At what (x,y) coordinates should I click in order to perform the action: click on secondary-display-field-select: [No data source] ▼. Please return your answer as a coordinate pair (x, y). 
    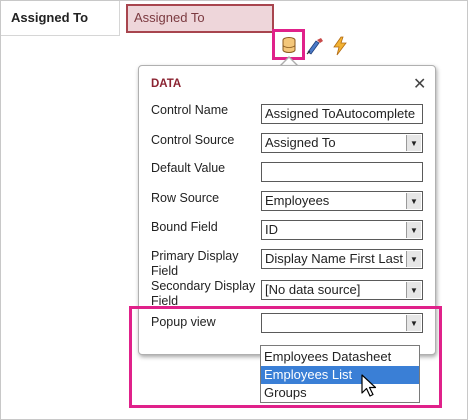
    Looking at the image, I should click on (342, 290).